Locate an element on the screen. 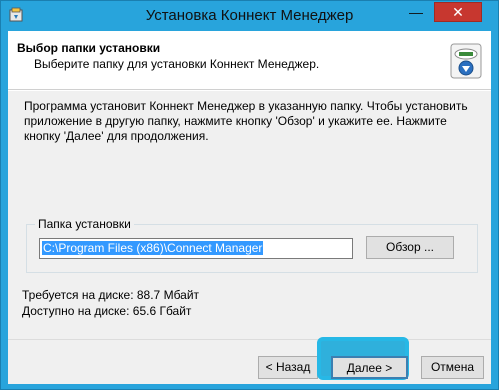 The width and height of the screenshot is (499, 390). back-button: < Назад is located at coordinates (288, 367).